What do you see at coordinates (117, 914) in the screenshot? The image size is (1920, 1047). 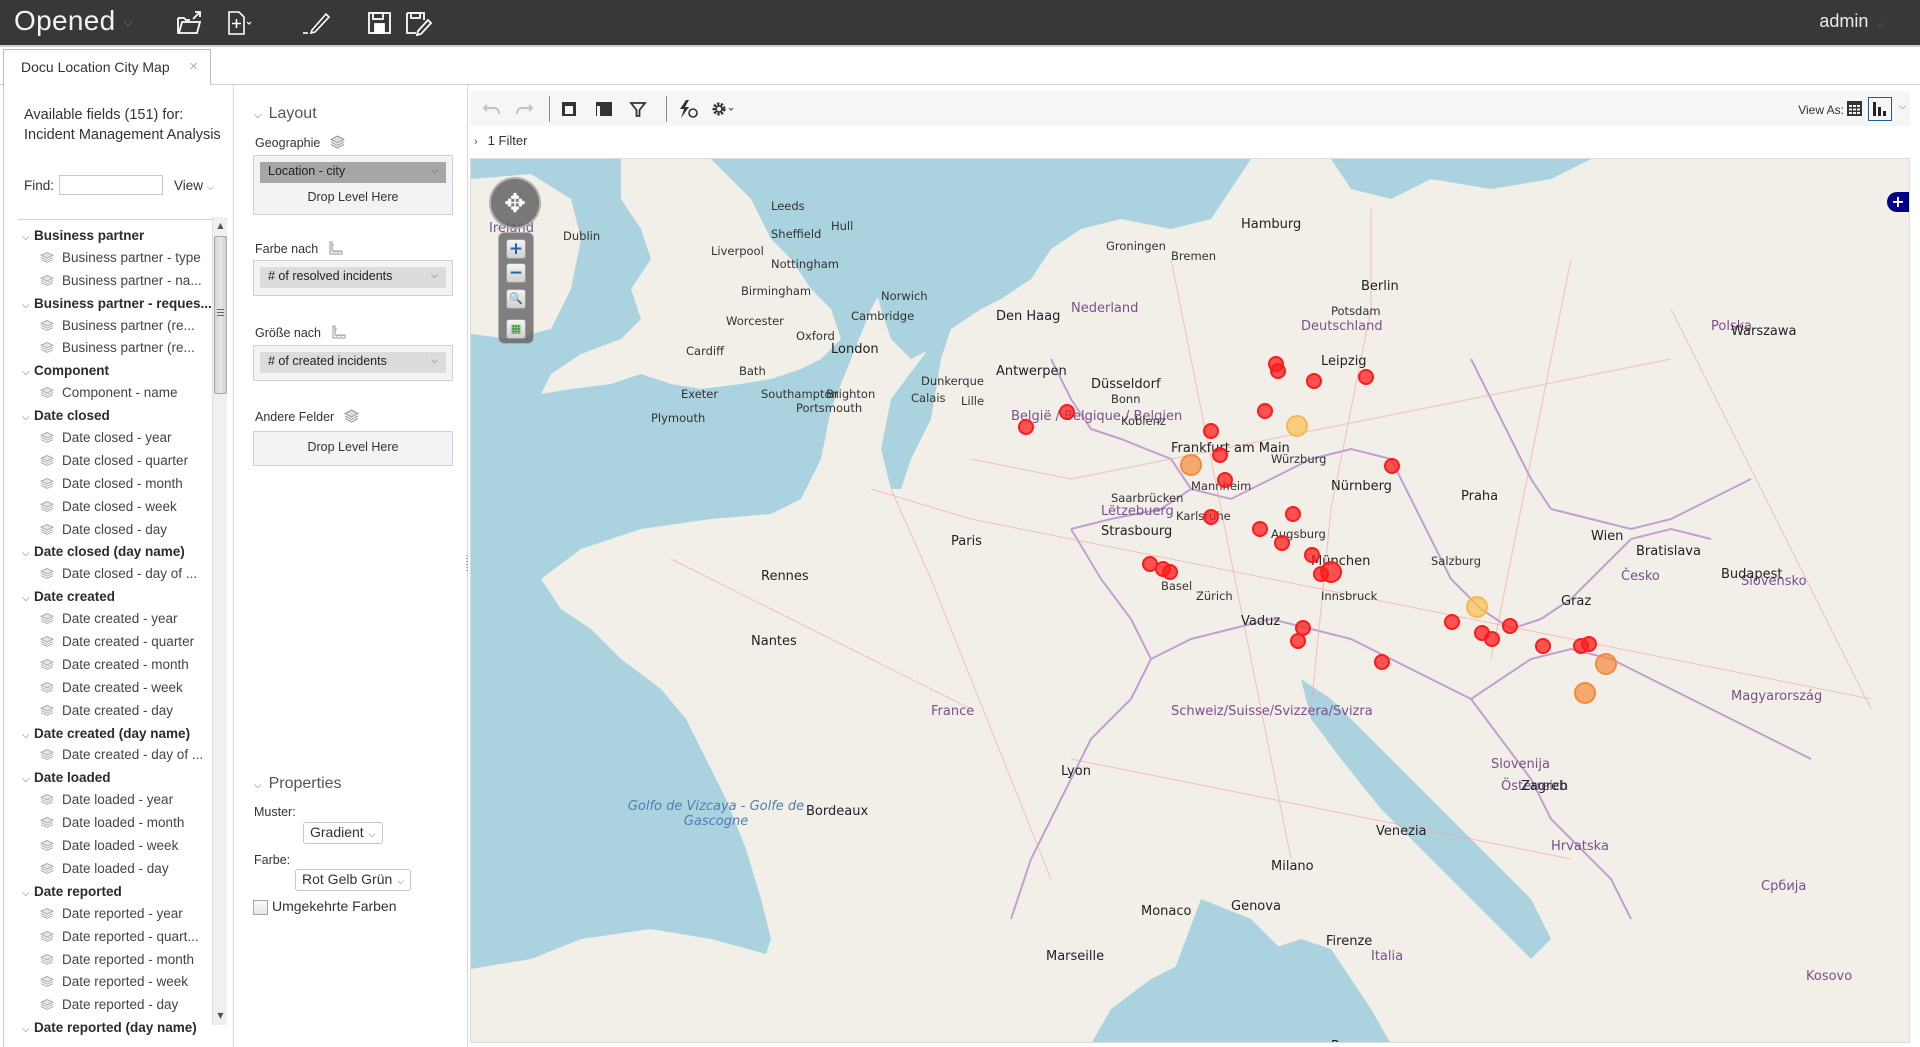 I see `tree-item: Date reported - year` at bounding box center [117, 914].